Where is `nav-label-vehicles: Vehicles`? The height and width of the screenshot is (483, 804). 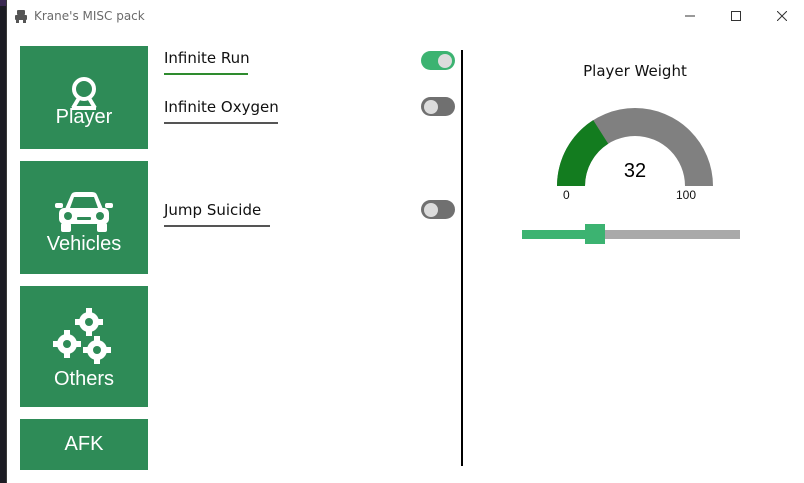
nav-label-vehicles: Vehicles is located at coordinates (84, 244).